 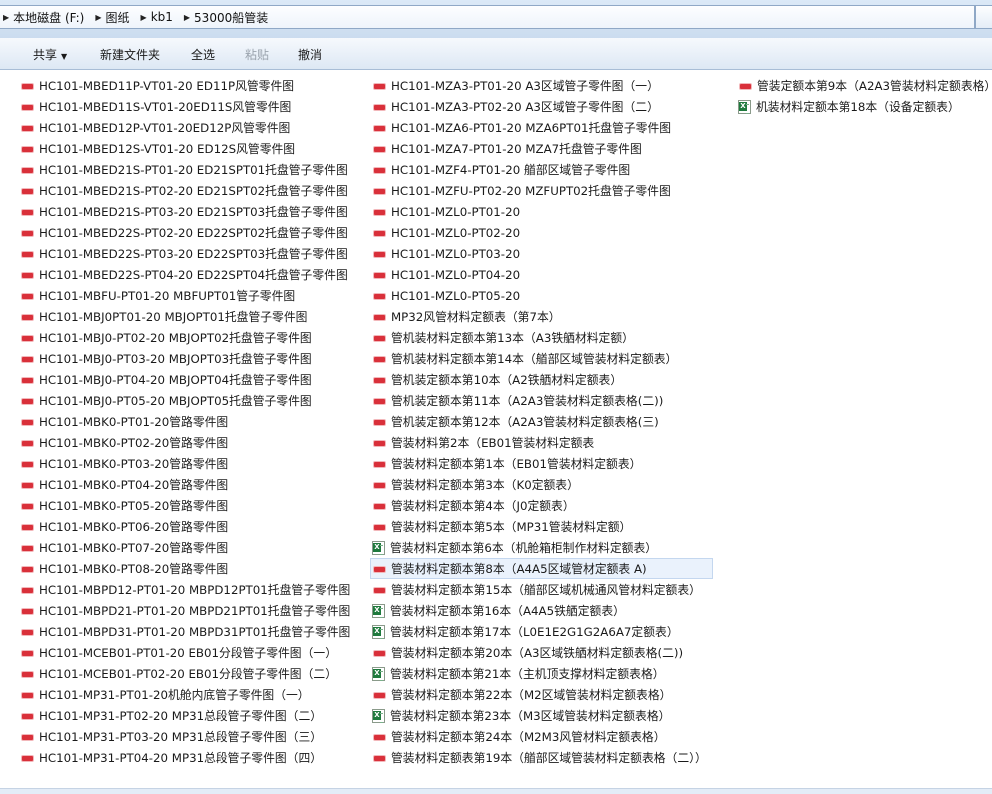 What do you see at coordinates (541, 232) in the screenshot?
I see `file-item: HC101-MZL0-PT02-20` at bounding box center [541, 232].